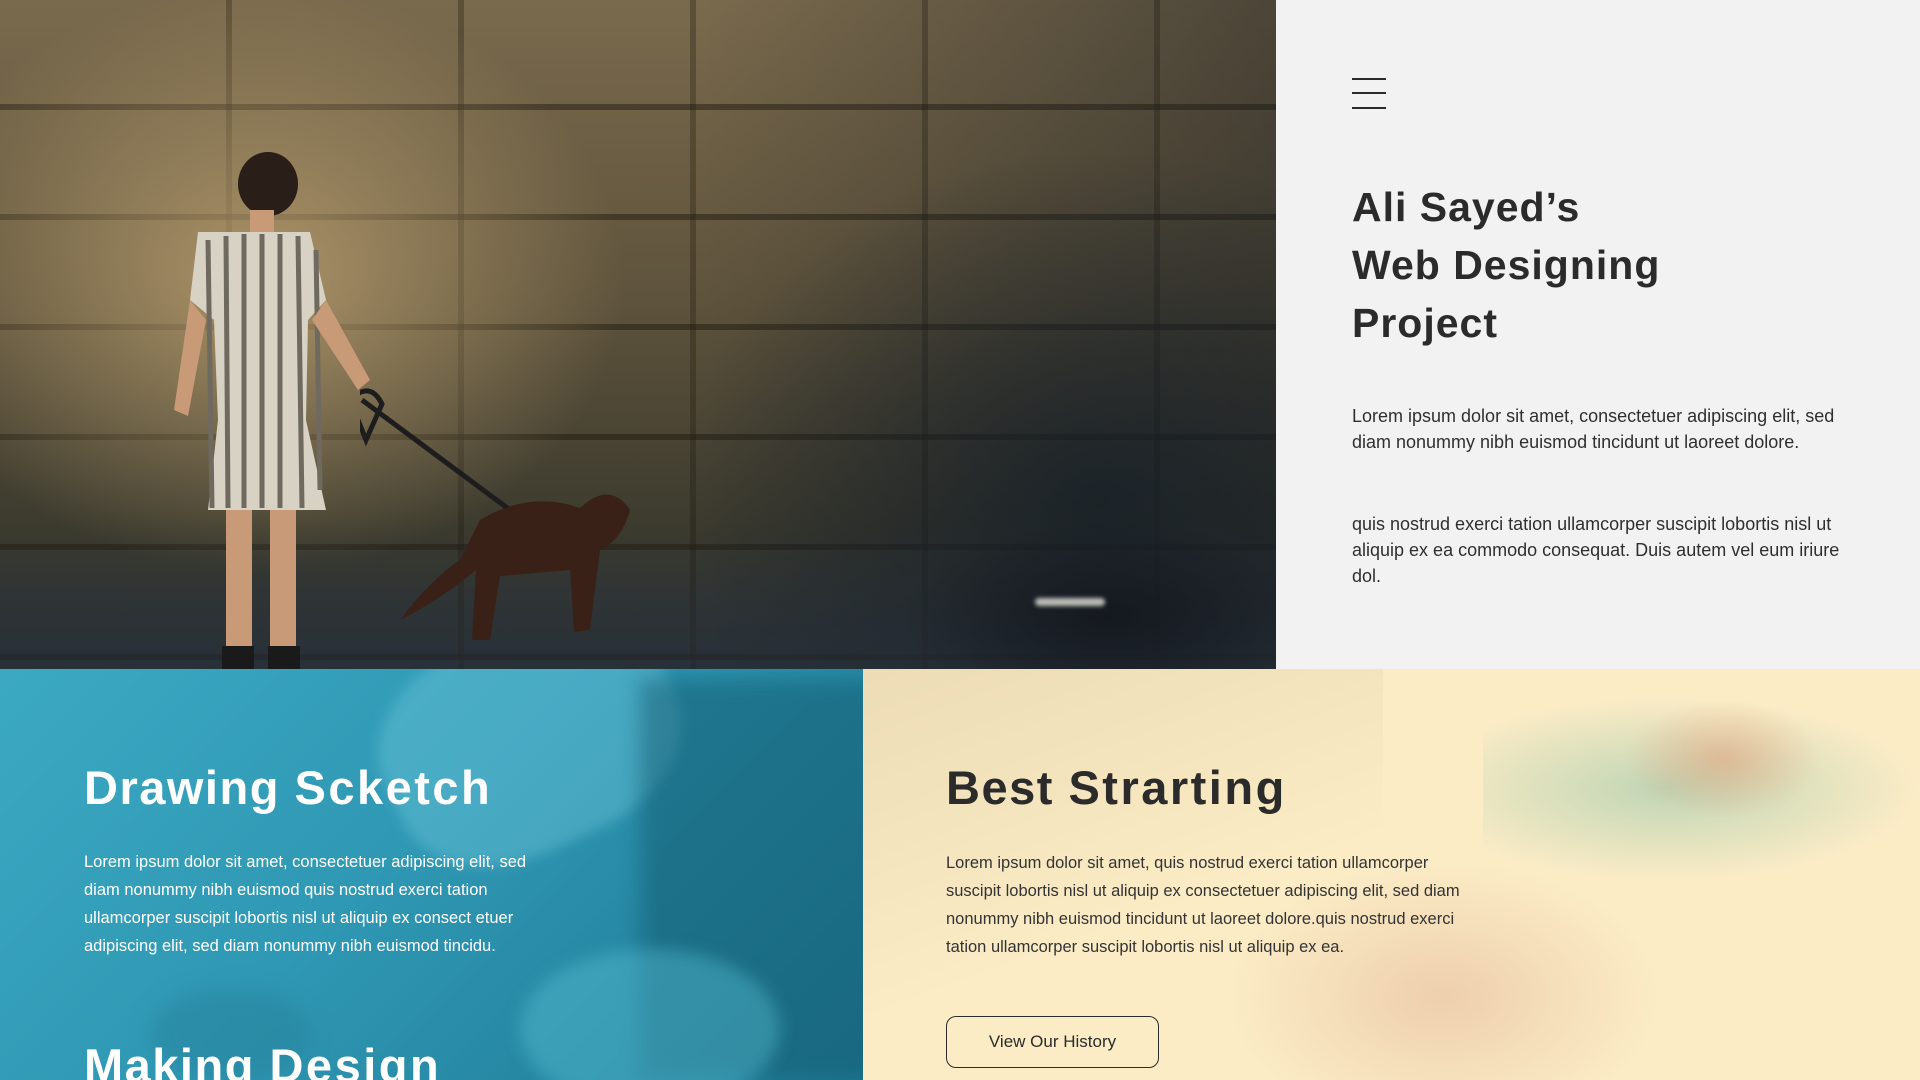 The image size is (1920, 1080). What do you see at coordinates (1070, 602) in the screenshot?
I see `car-headlight` at bounding box center [1070, 602].